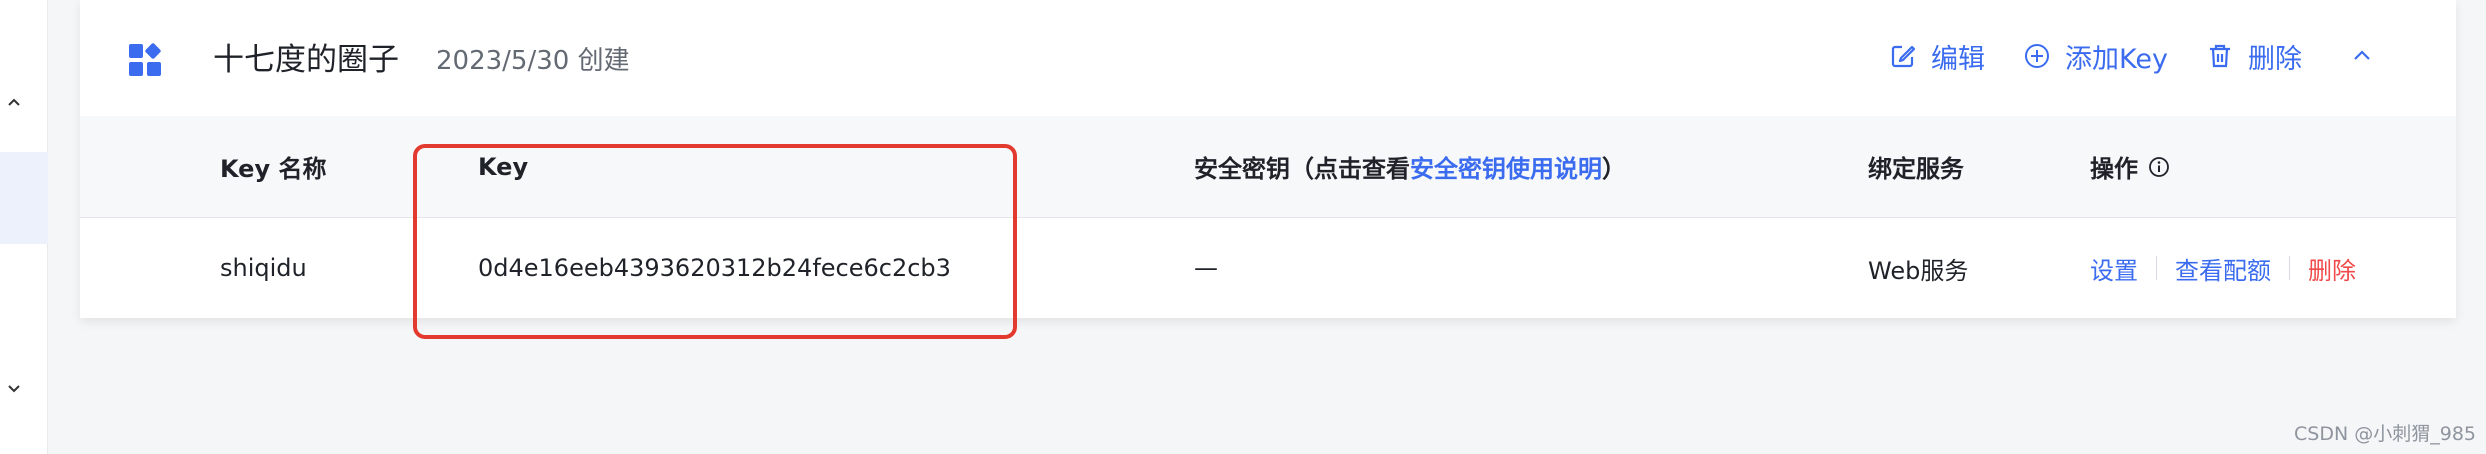  What do you see at coordinates (1958, 59) in the screenshot?
I see `edit-label: 编辑` at bounding box center [1958, 59].